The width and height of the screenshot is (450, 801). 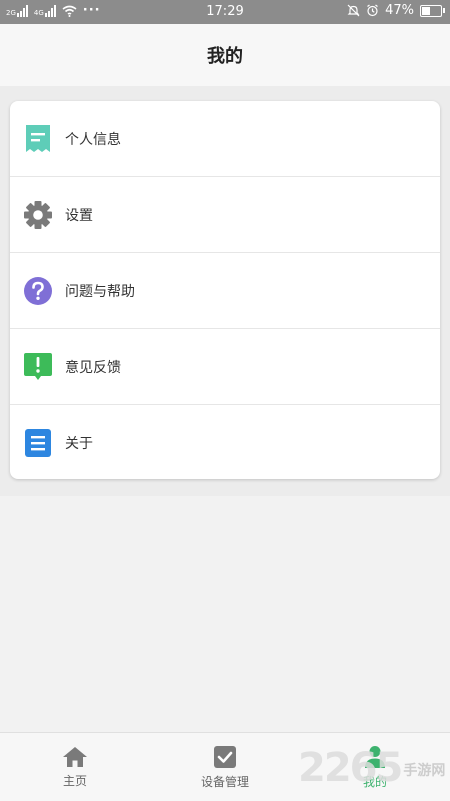 What do you see at coordinates (79, 215) in the screenshot?
I see `menu-item-label: 设置` at bounding box center [79, 215].